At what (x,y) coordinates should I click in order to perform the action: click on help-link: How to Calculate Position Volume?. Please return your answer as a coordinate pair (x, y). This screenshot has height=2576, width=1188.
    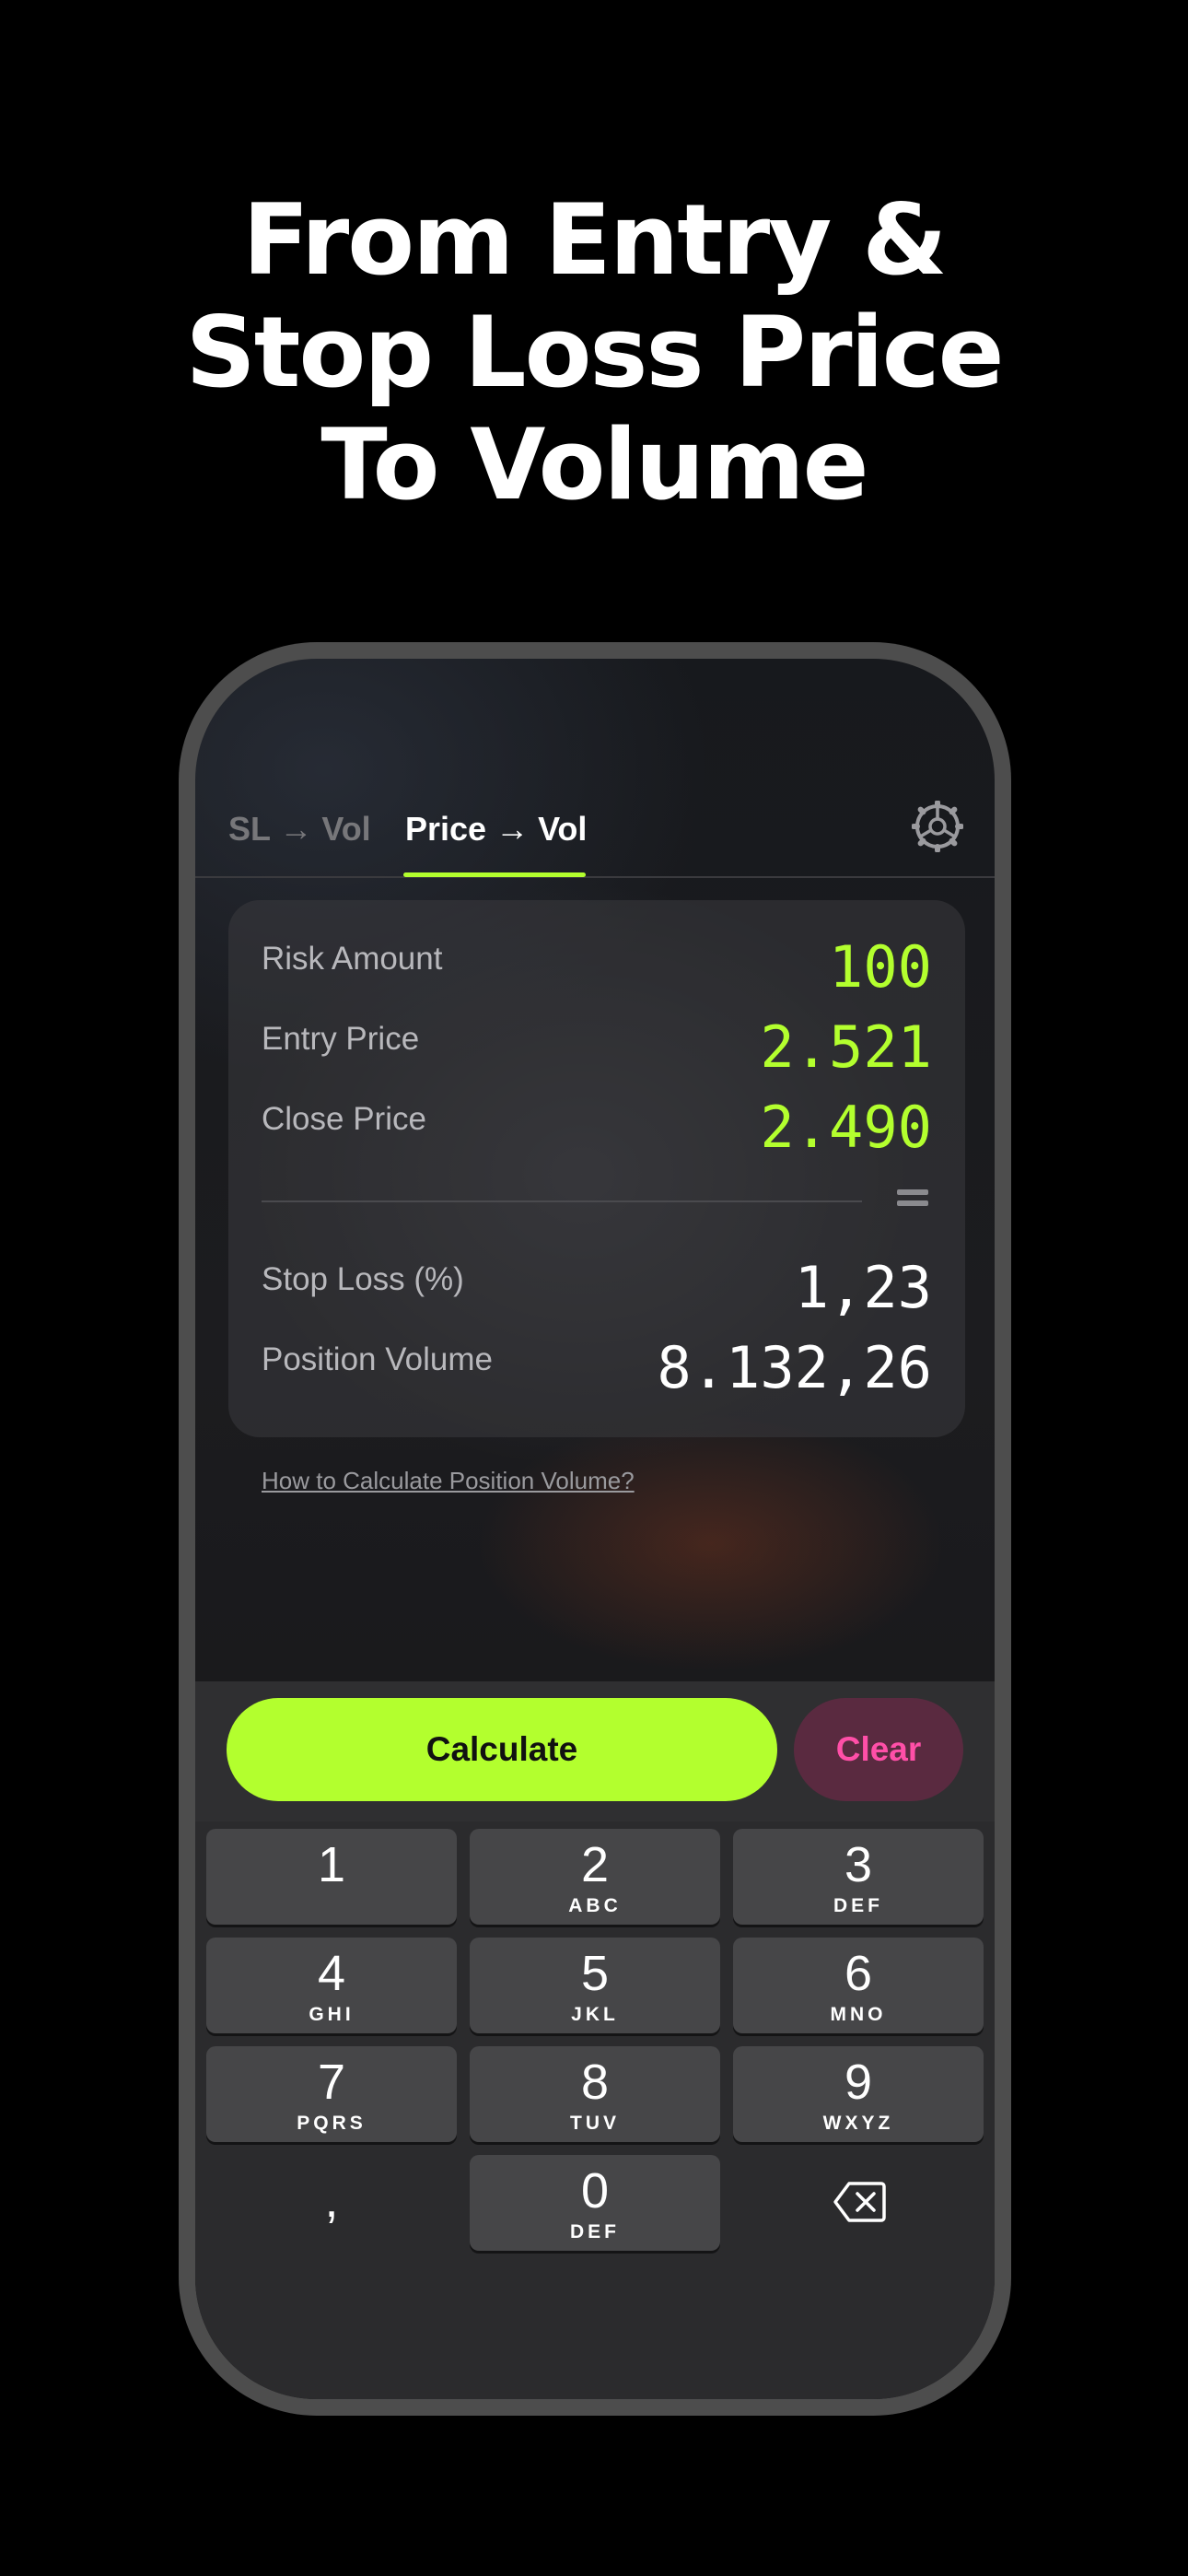
    Looking at the image, I should click on (448, 1481).